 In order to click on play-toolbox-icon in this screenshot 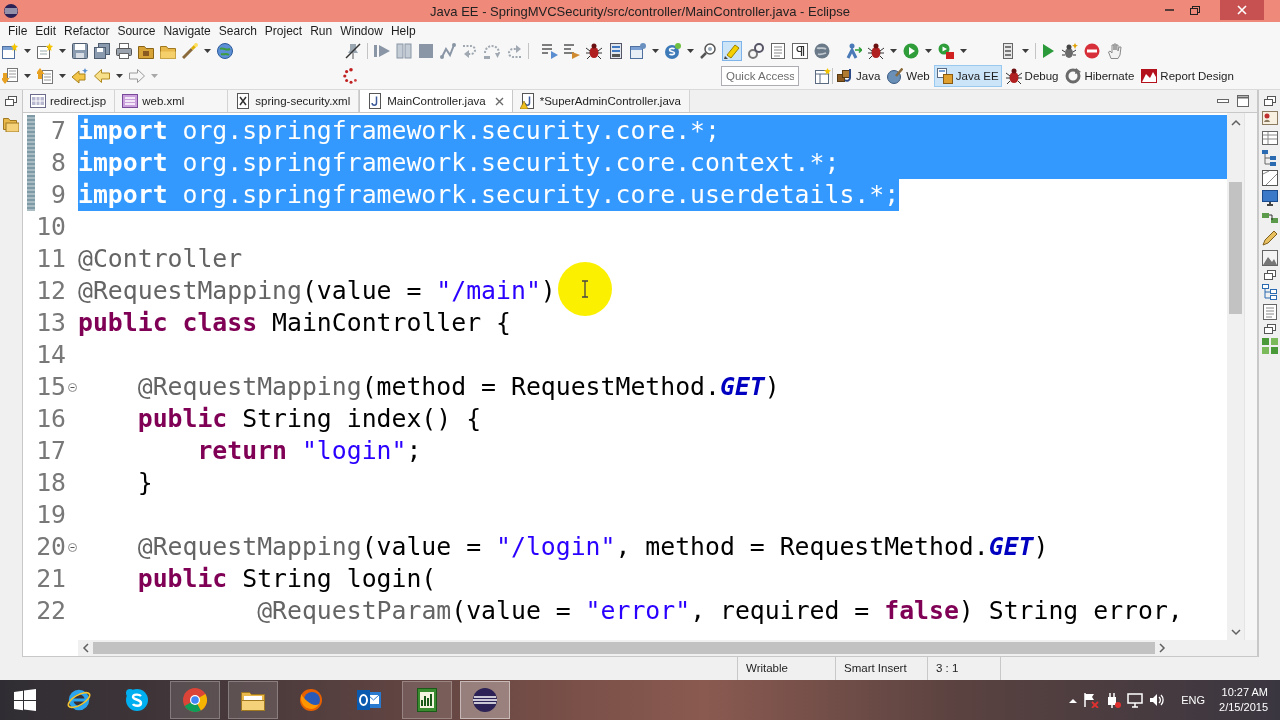, I will do `click(946, 51)`.